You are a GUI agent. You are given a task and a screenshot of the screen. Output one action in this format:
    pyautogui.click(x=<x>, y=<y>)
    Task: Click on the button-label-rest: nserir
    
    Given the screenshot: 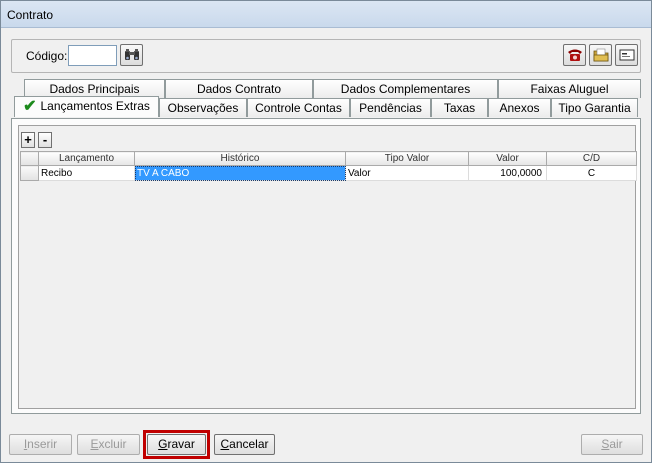 What is the action you would take?
    pyautogui.click(x=42, y=444)
    